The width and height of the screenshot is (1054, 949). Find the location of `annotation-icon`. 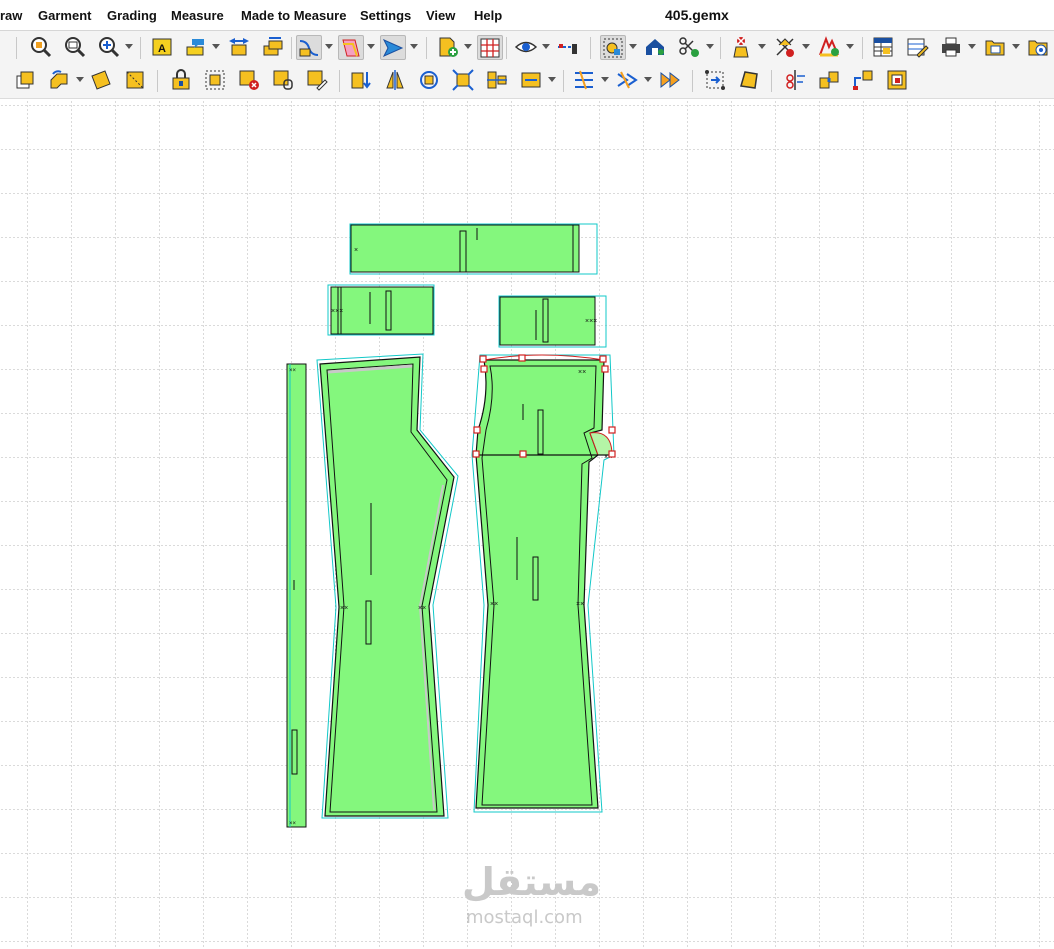

annotation-icon is located at coordinates (196, 47).